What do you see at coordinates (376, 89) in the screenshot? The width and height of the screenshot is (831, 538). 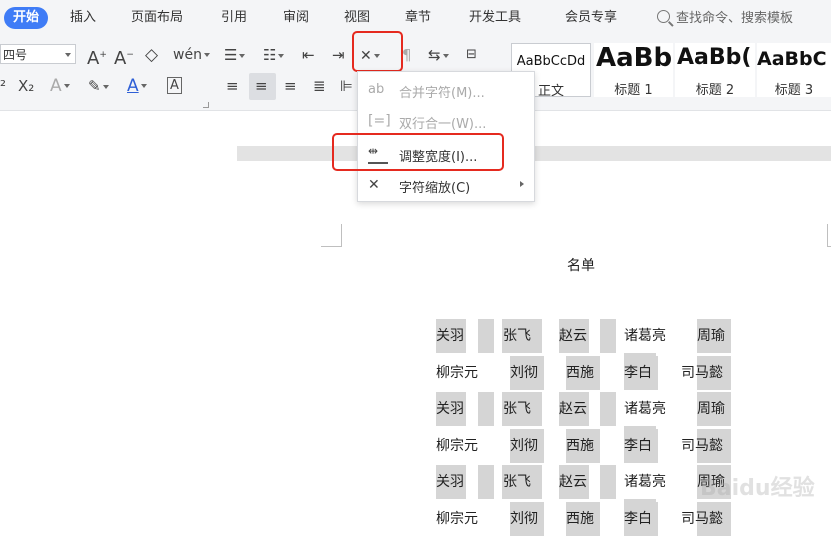 I see `combine-characters-icon: ab` at bounding box center [376, 89].